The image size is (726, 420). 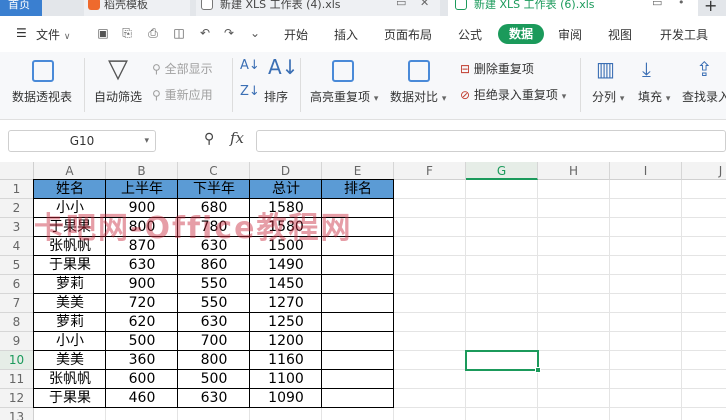 I want to click on row-header-11: 11, so click(x=17, y=379).